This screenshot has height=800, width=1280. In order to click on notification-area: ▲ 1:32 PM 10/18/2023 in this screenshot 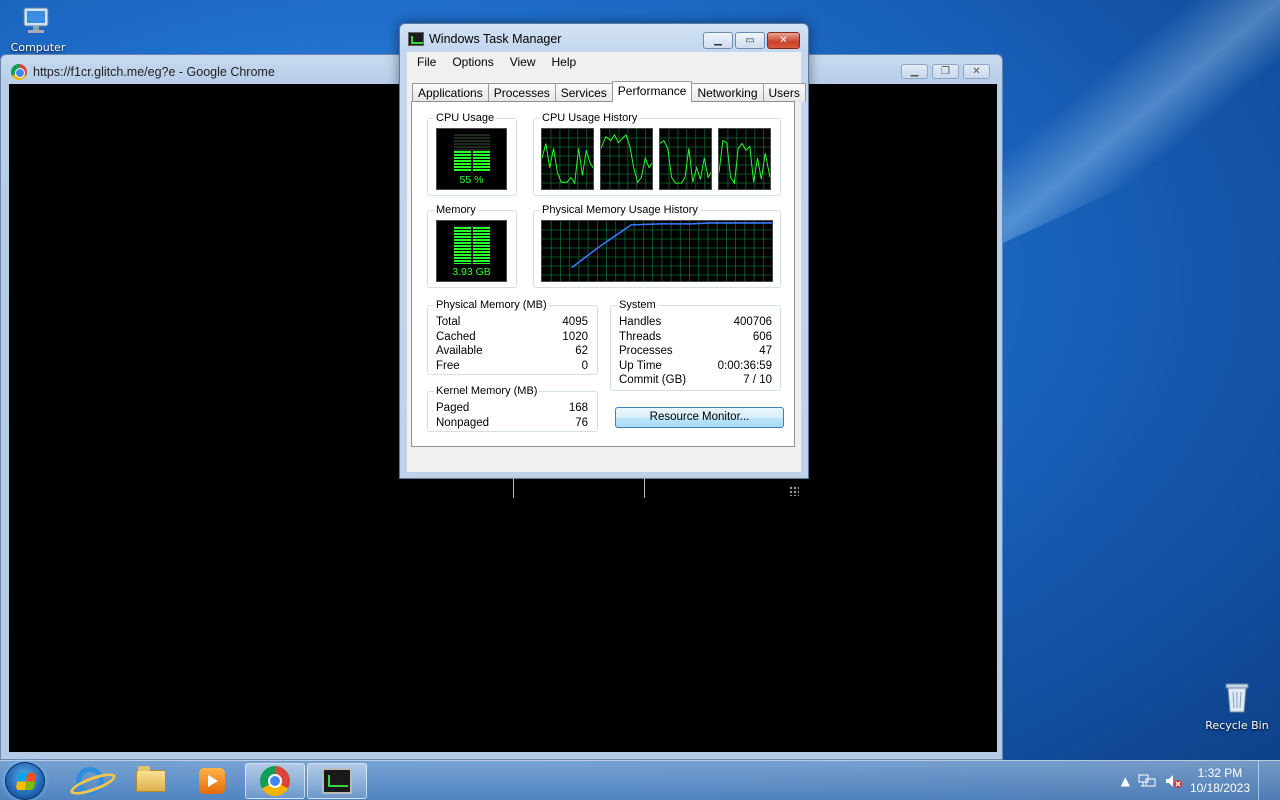, I will do `click(1194, 780)`.